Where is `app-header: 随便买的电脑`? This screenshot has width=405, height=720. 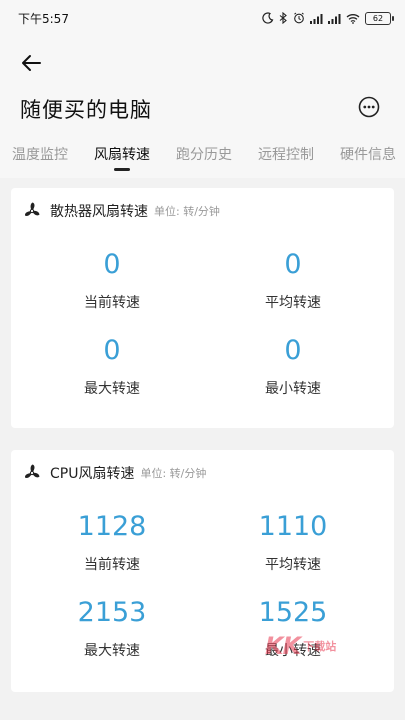
app-header: 随便买的电脑 is located at coordinates (202, 86).